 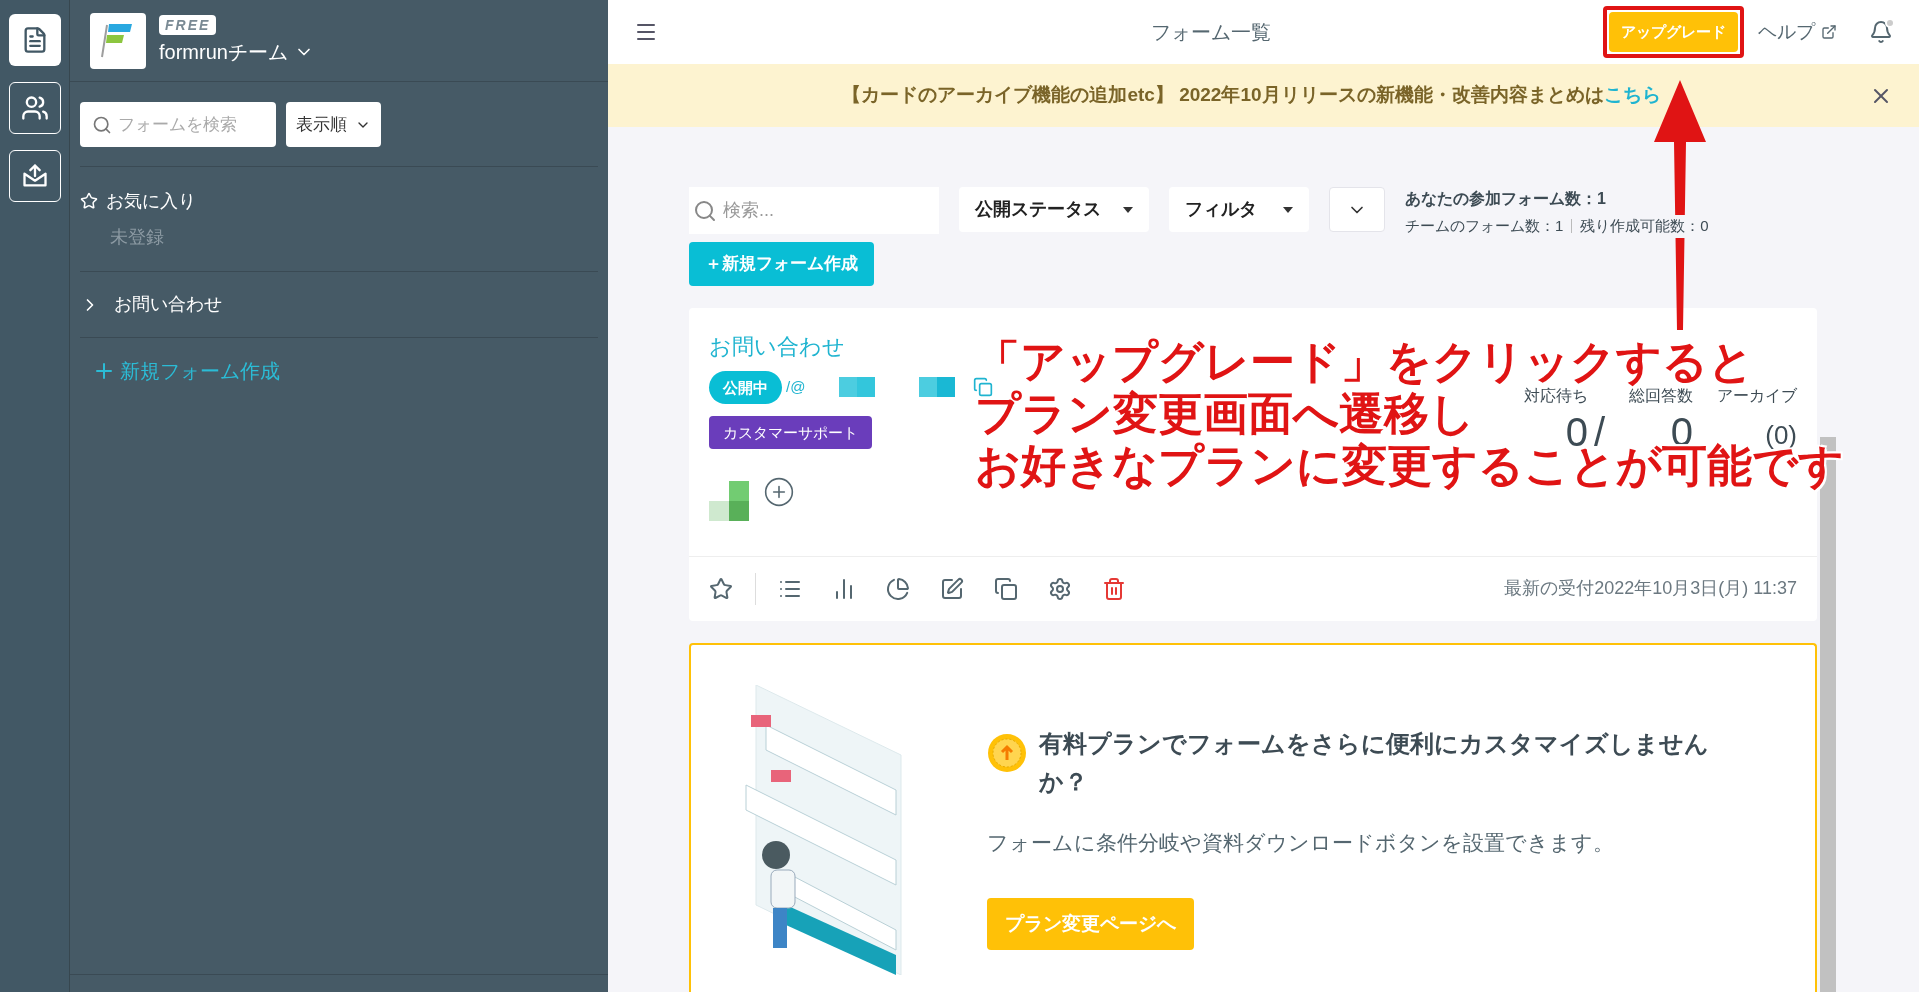 What do you see at coordinates (1797, 32) in the screenshot?
I see `help-link: ヘルプ` at bounding box center [1797, 32].